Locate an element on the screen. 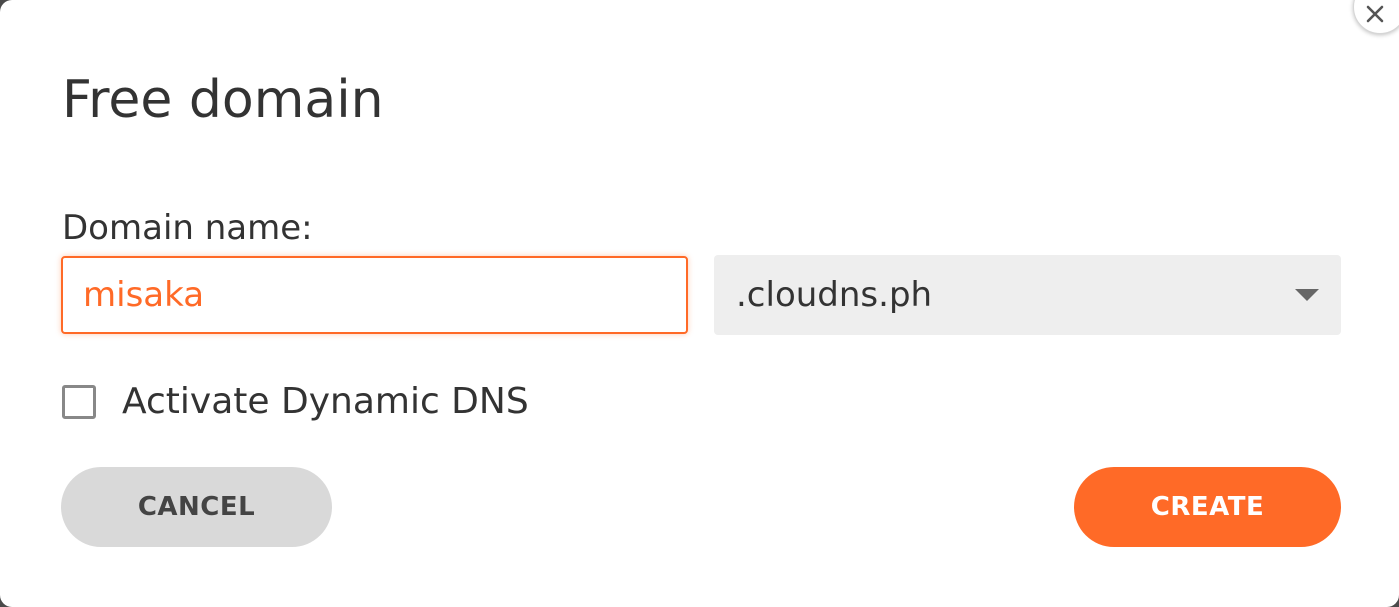 The height and width of the screenshot is (607, 1399). close-icon is located at coordinates (1380, 11).